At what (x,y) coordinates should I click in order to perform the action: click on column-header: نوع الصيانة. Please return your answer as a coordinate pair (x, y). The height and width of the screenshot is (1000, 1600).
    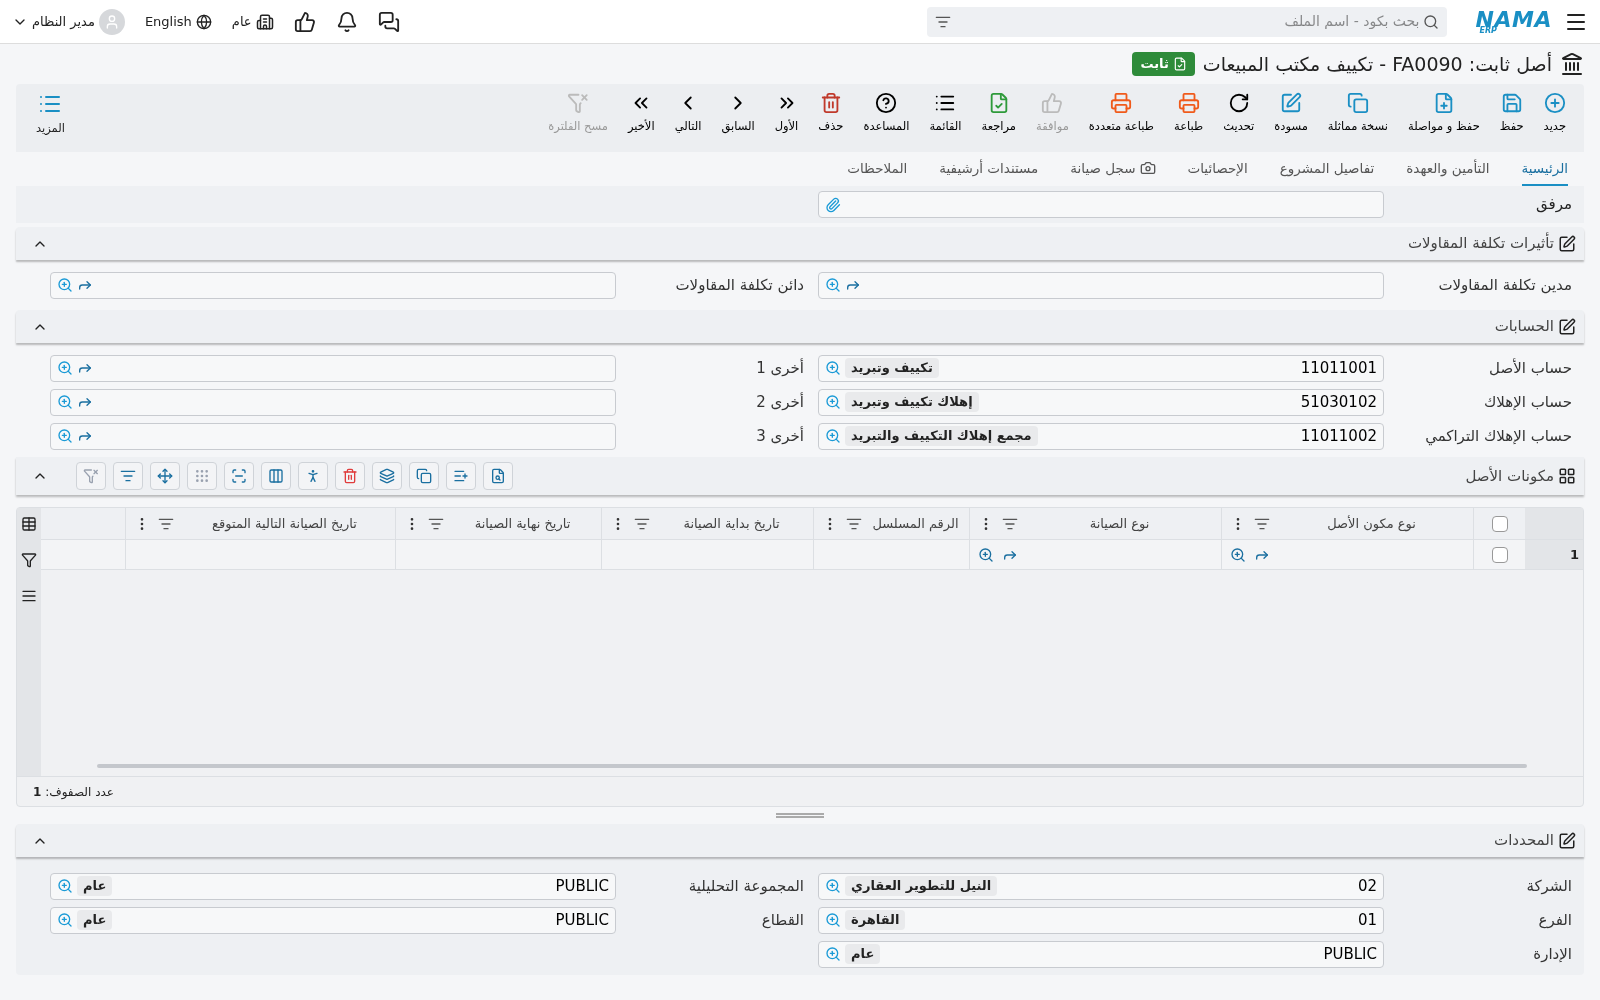
    Looking at the image, I should click on (1095, 523).